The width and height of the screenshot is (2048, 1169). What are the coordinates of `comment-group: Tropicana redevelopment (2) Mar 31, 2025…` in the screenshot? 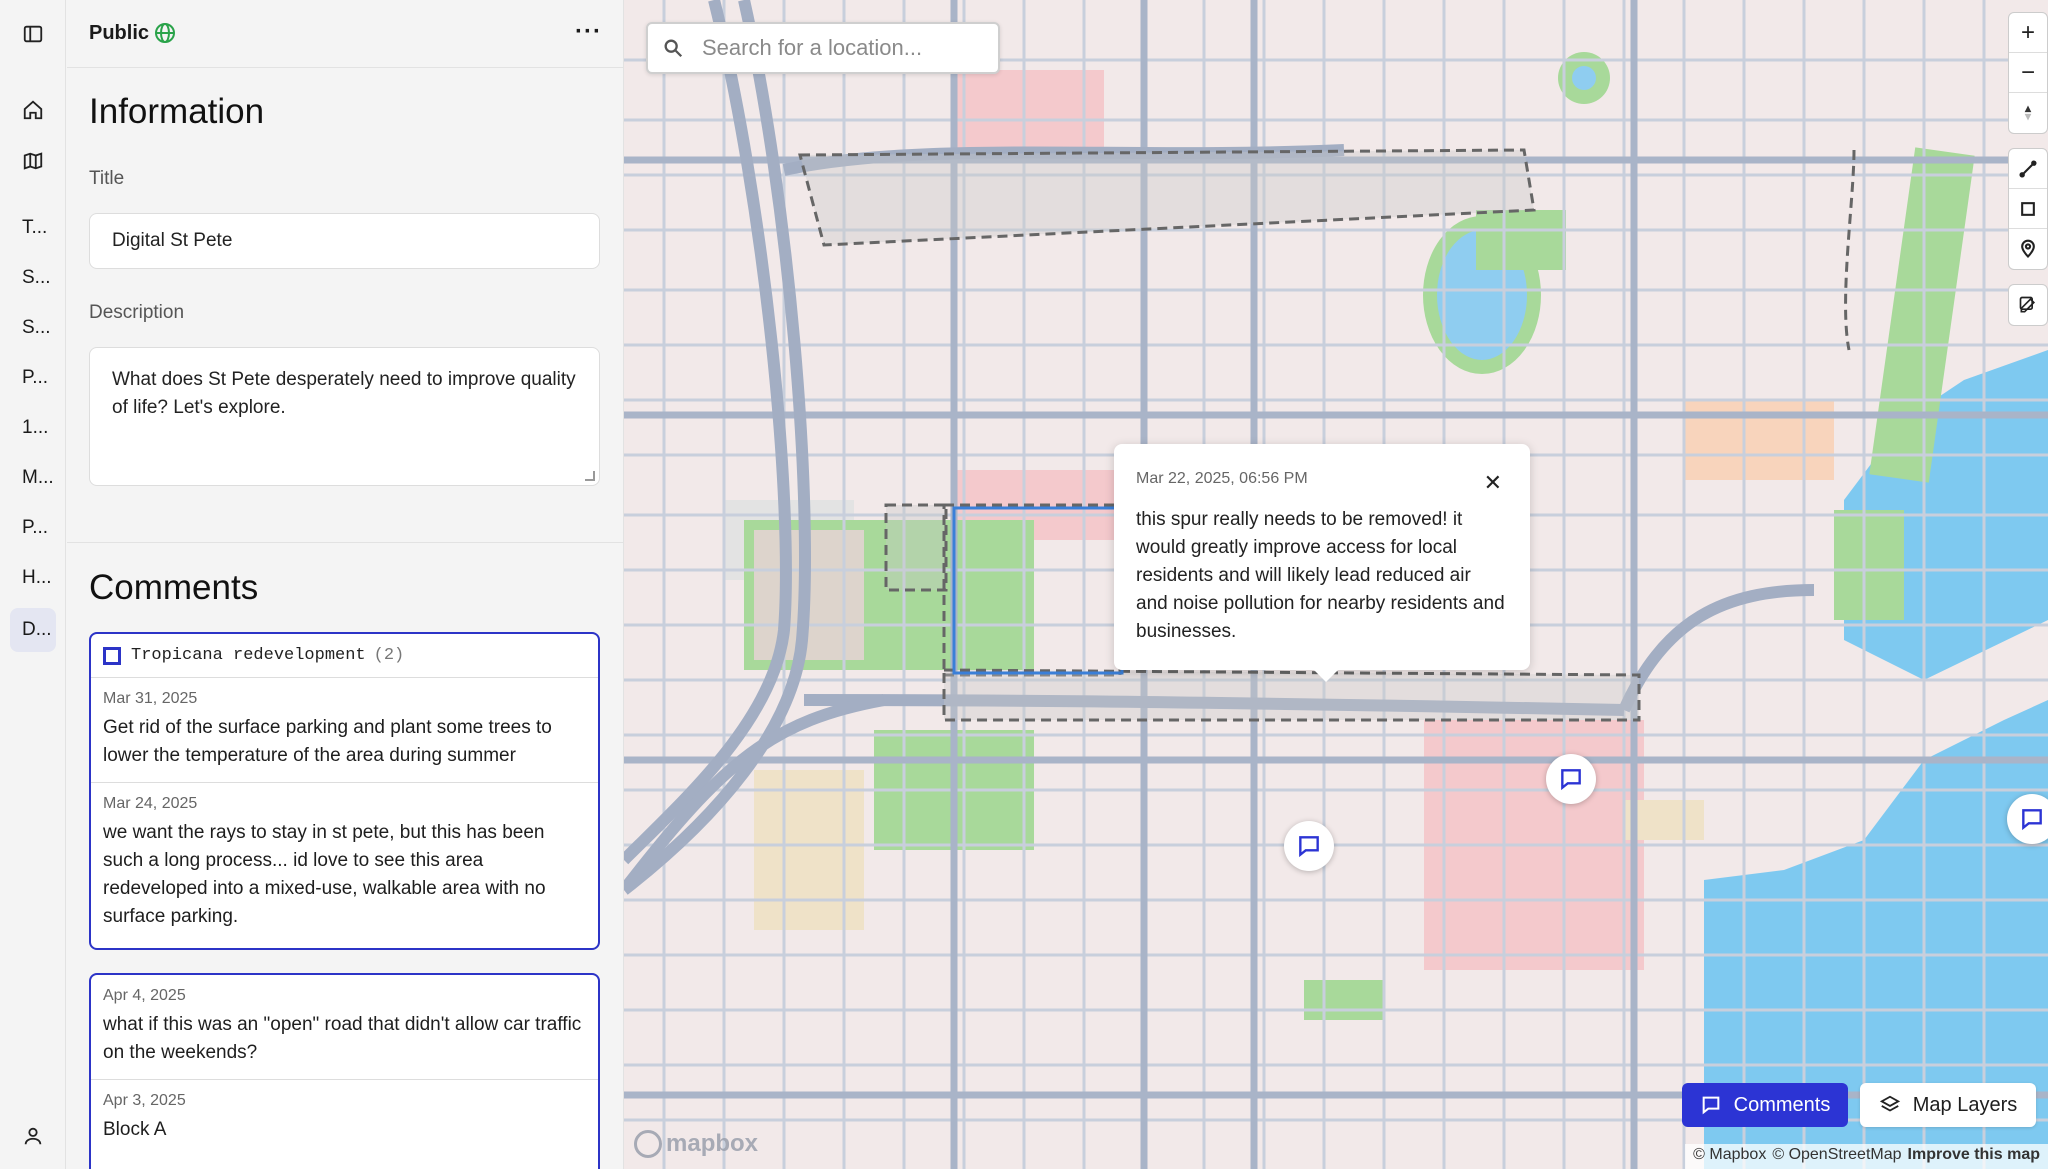 It's located at (344, 791).